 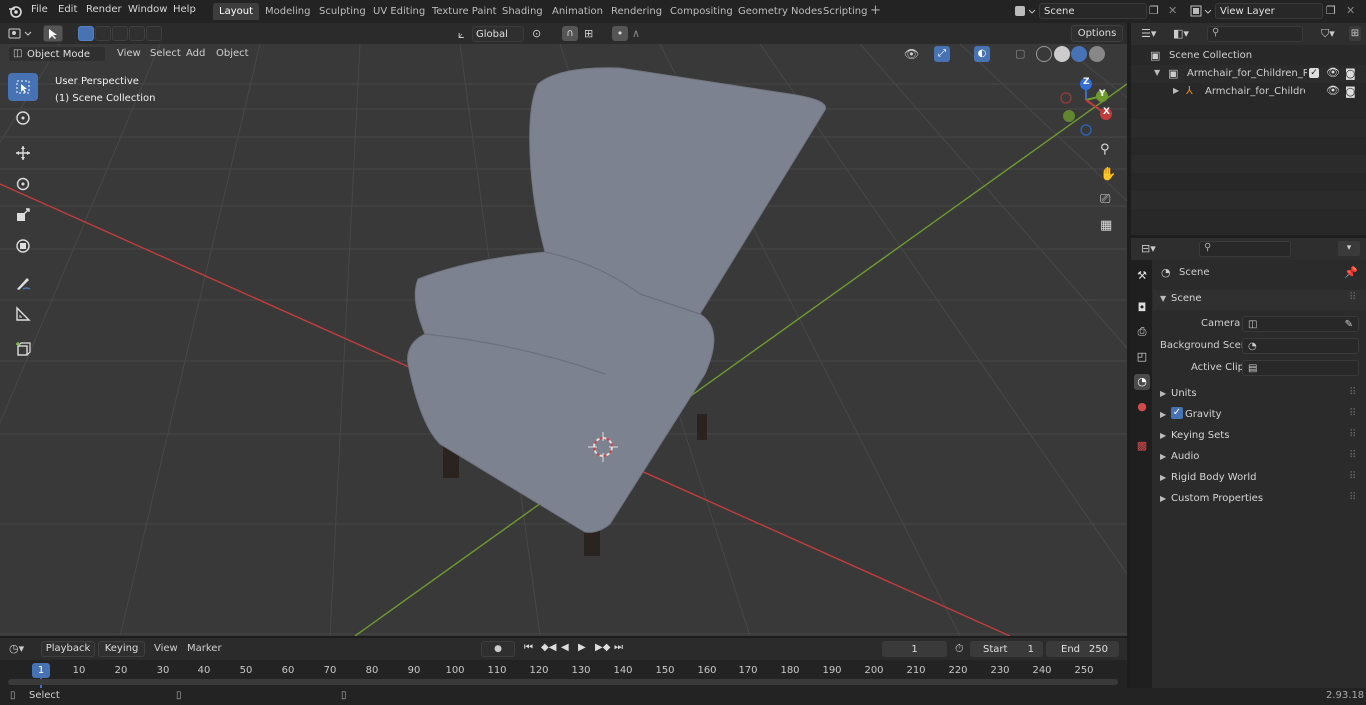 What do you see at coordinates (548, 647) in the screenshot?
I see `prev-keyframe-icon: ◆◀` at bounding box center [548, 647].